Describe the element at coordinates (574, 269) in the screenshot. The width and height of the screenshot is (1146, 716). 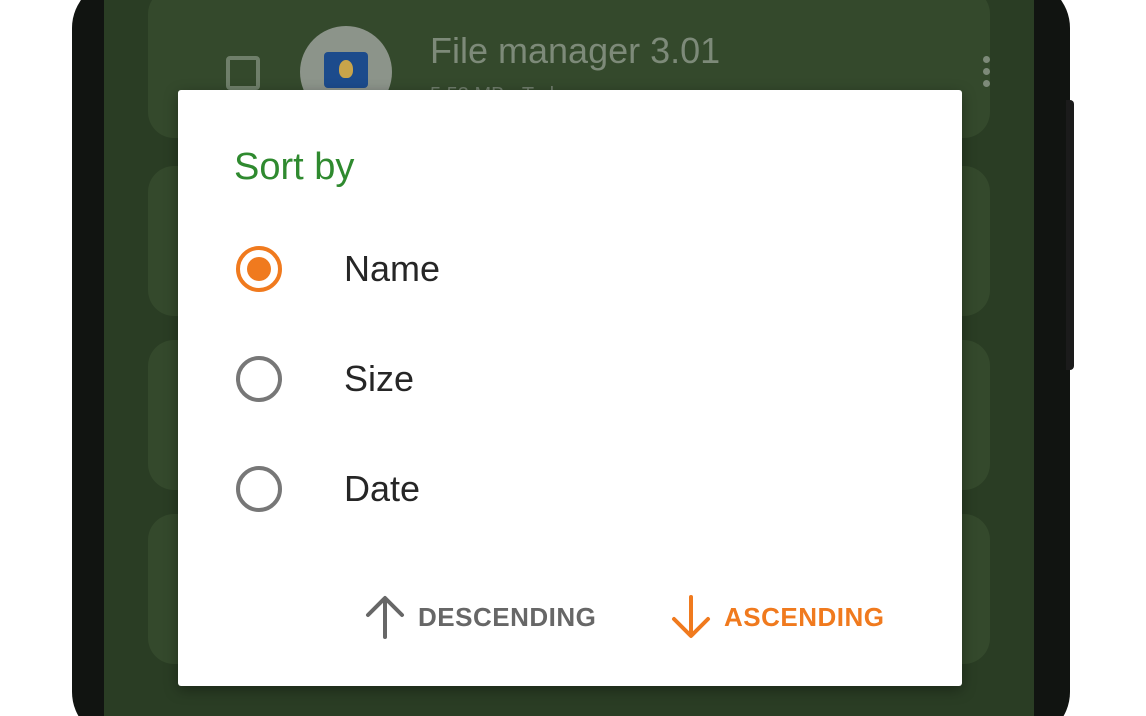
I see `sort-option-name: Name` at that location.